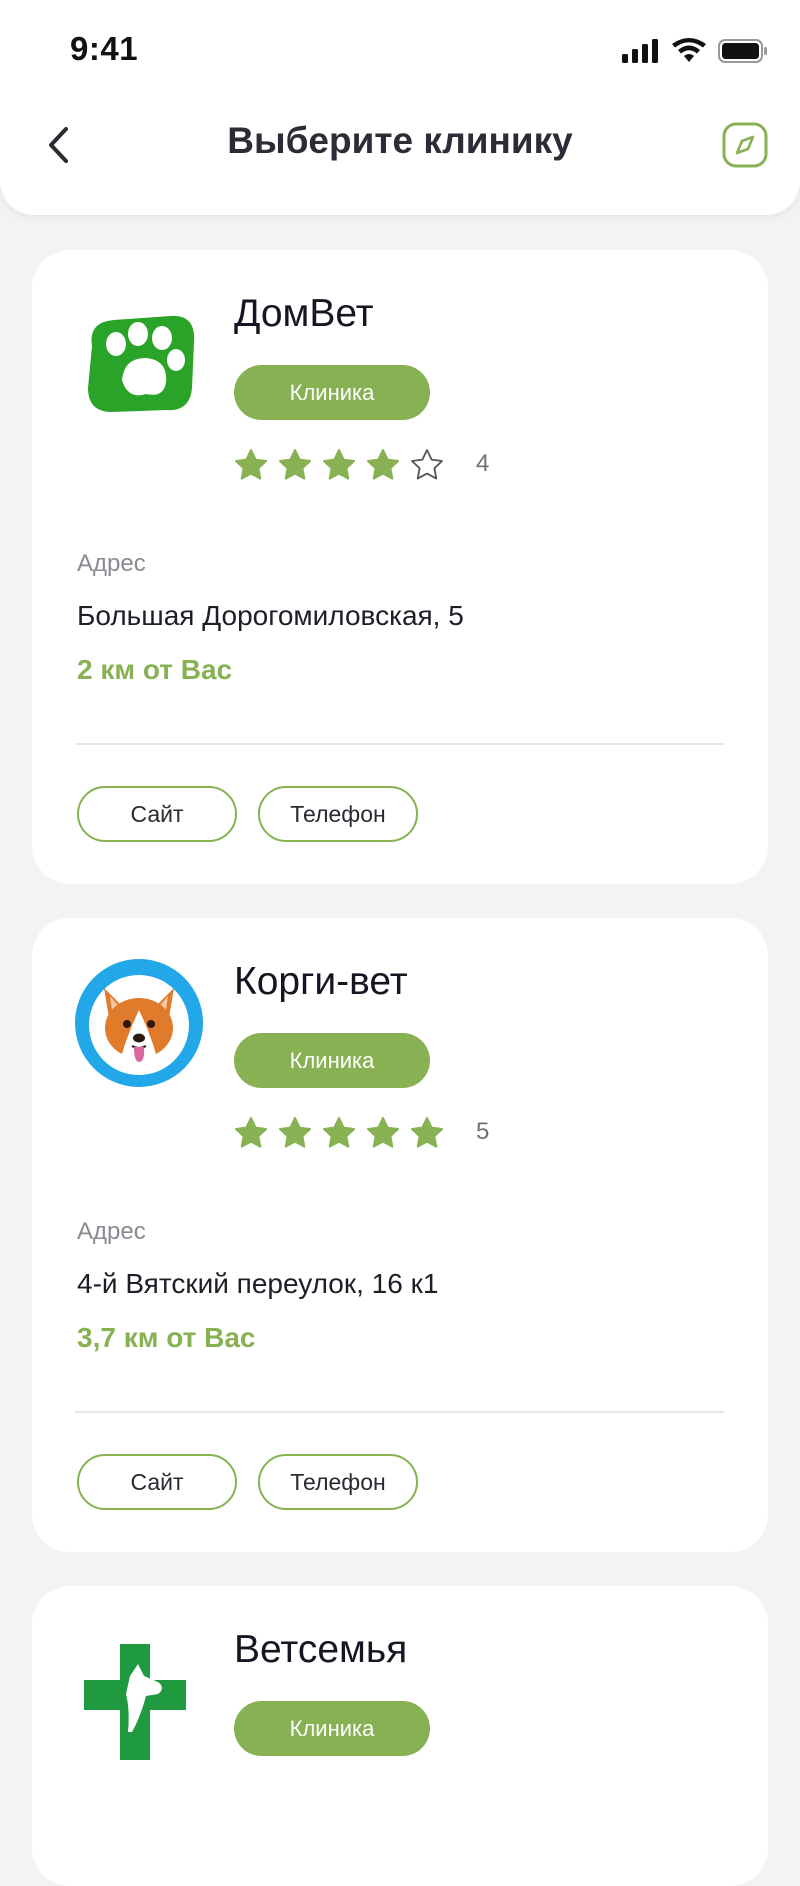 The image size is (800, 1886). I want to click on green-cross-dog-icon, so click(135, 1702).